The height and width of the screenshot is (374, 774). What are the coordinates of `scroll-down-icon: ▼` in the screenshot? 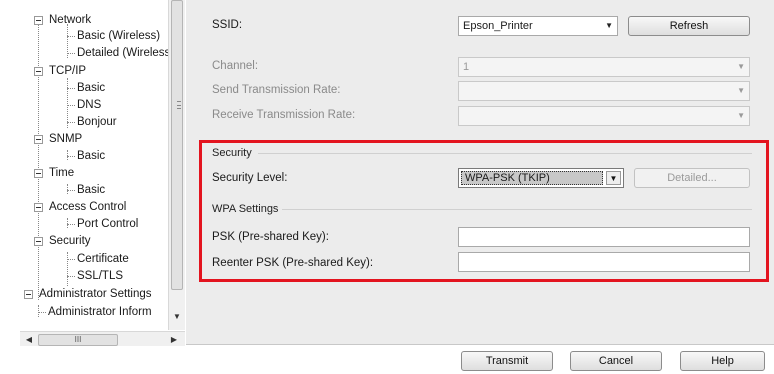 It's located at (177, 317).